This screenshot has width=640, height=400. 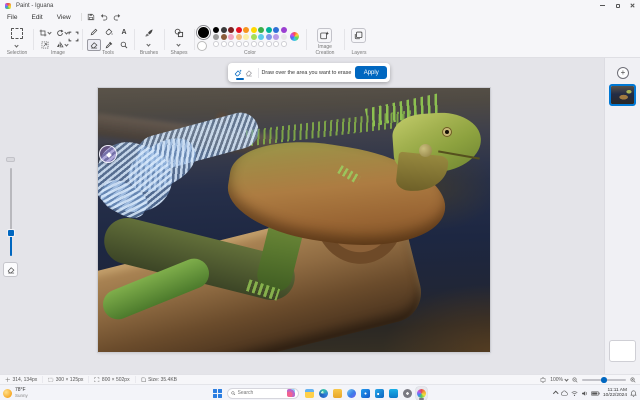 What do you see at coordinates (149, 53) in the screenshot?
I see `brushes-group-label: Brushes` at bounding box center [149, 53].